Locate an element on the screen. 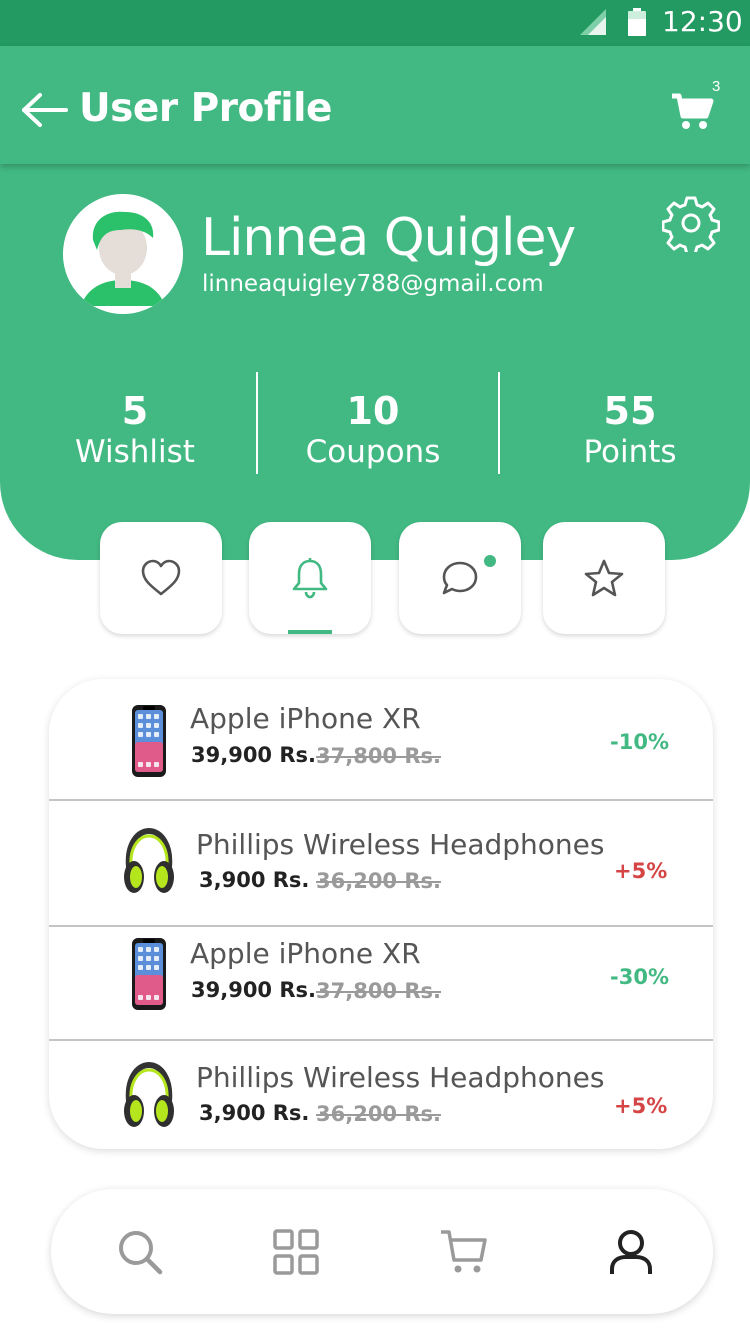 The image size is (750, 1334). stat-value: 5 is located at coordinates (135, 411).